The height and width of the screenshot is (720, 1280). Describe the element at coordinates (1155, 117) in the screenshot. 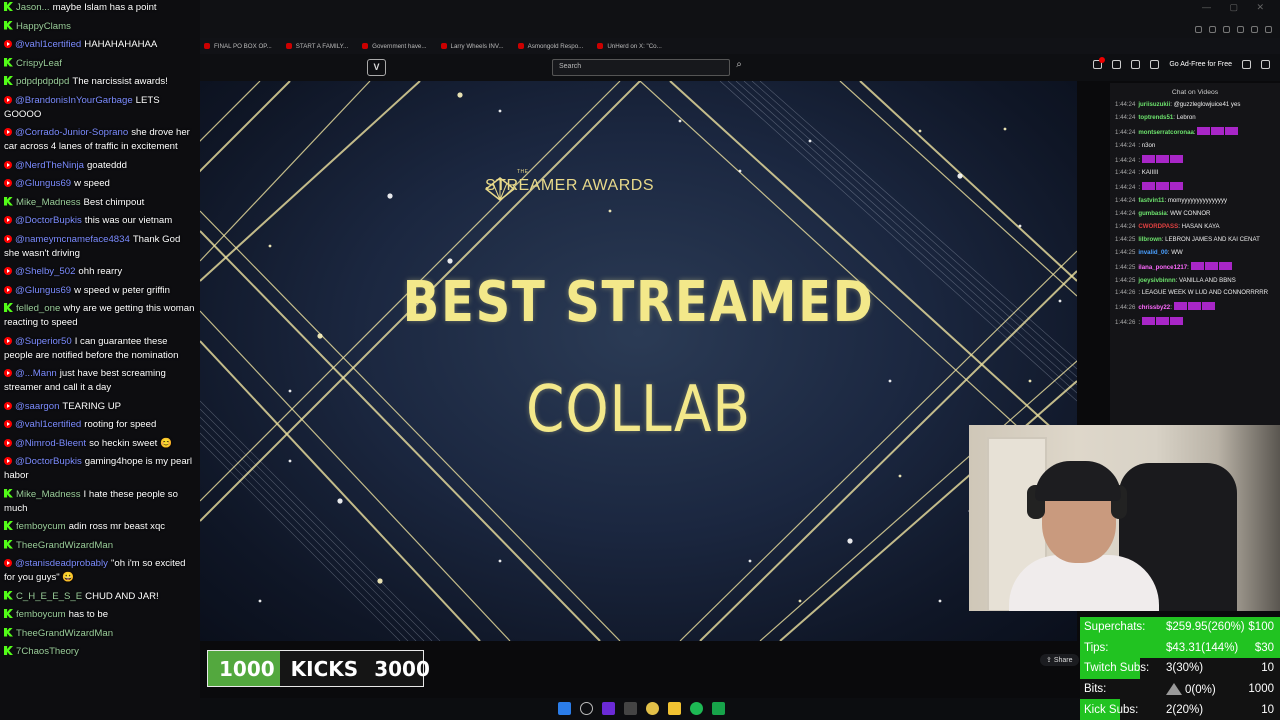

I see `chat-username: toptrends51` at that location.